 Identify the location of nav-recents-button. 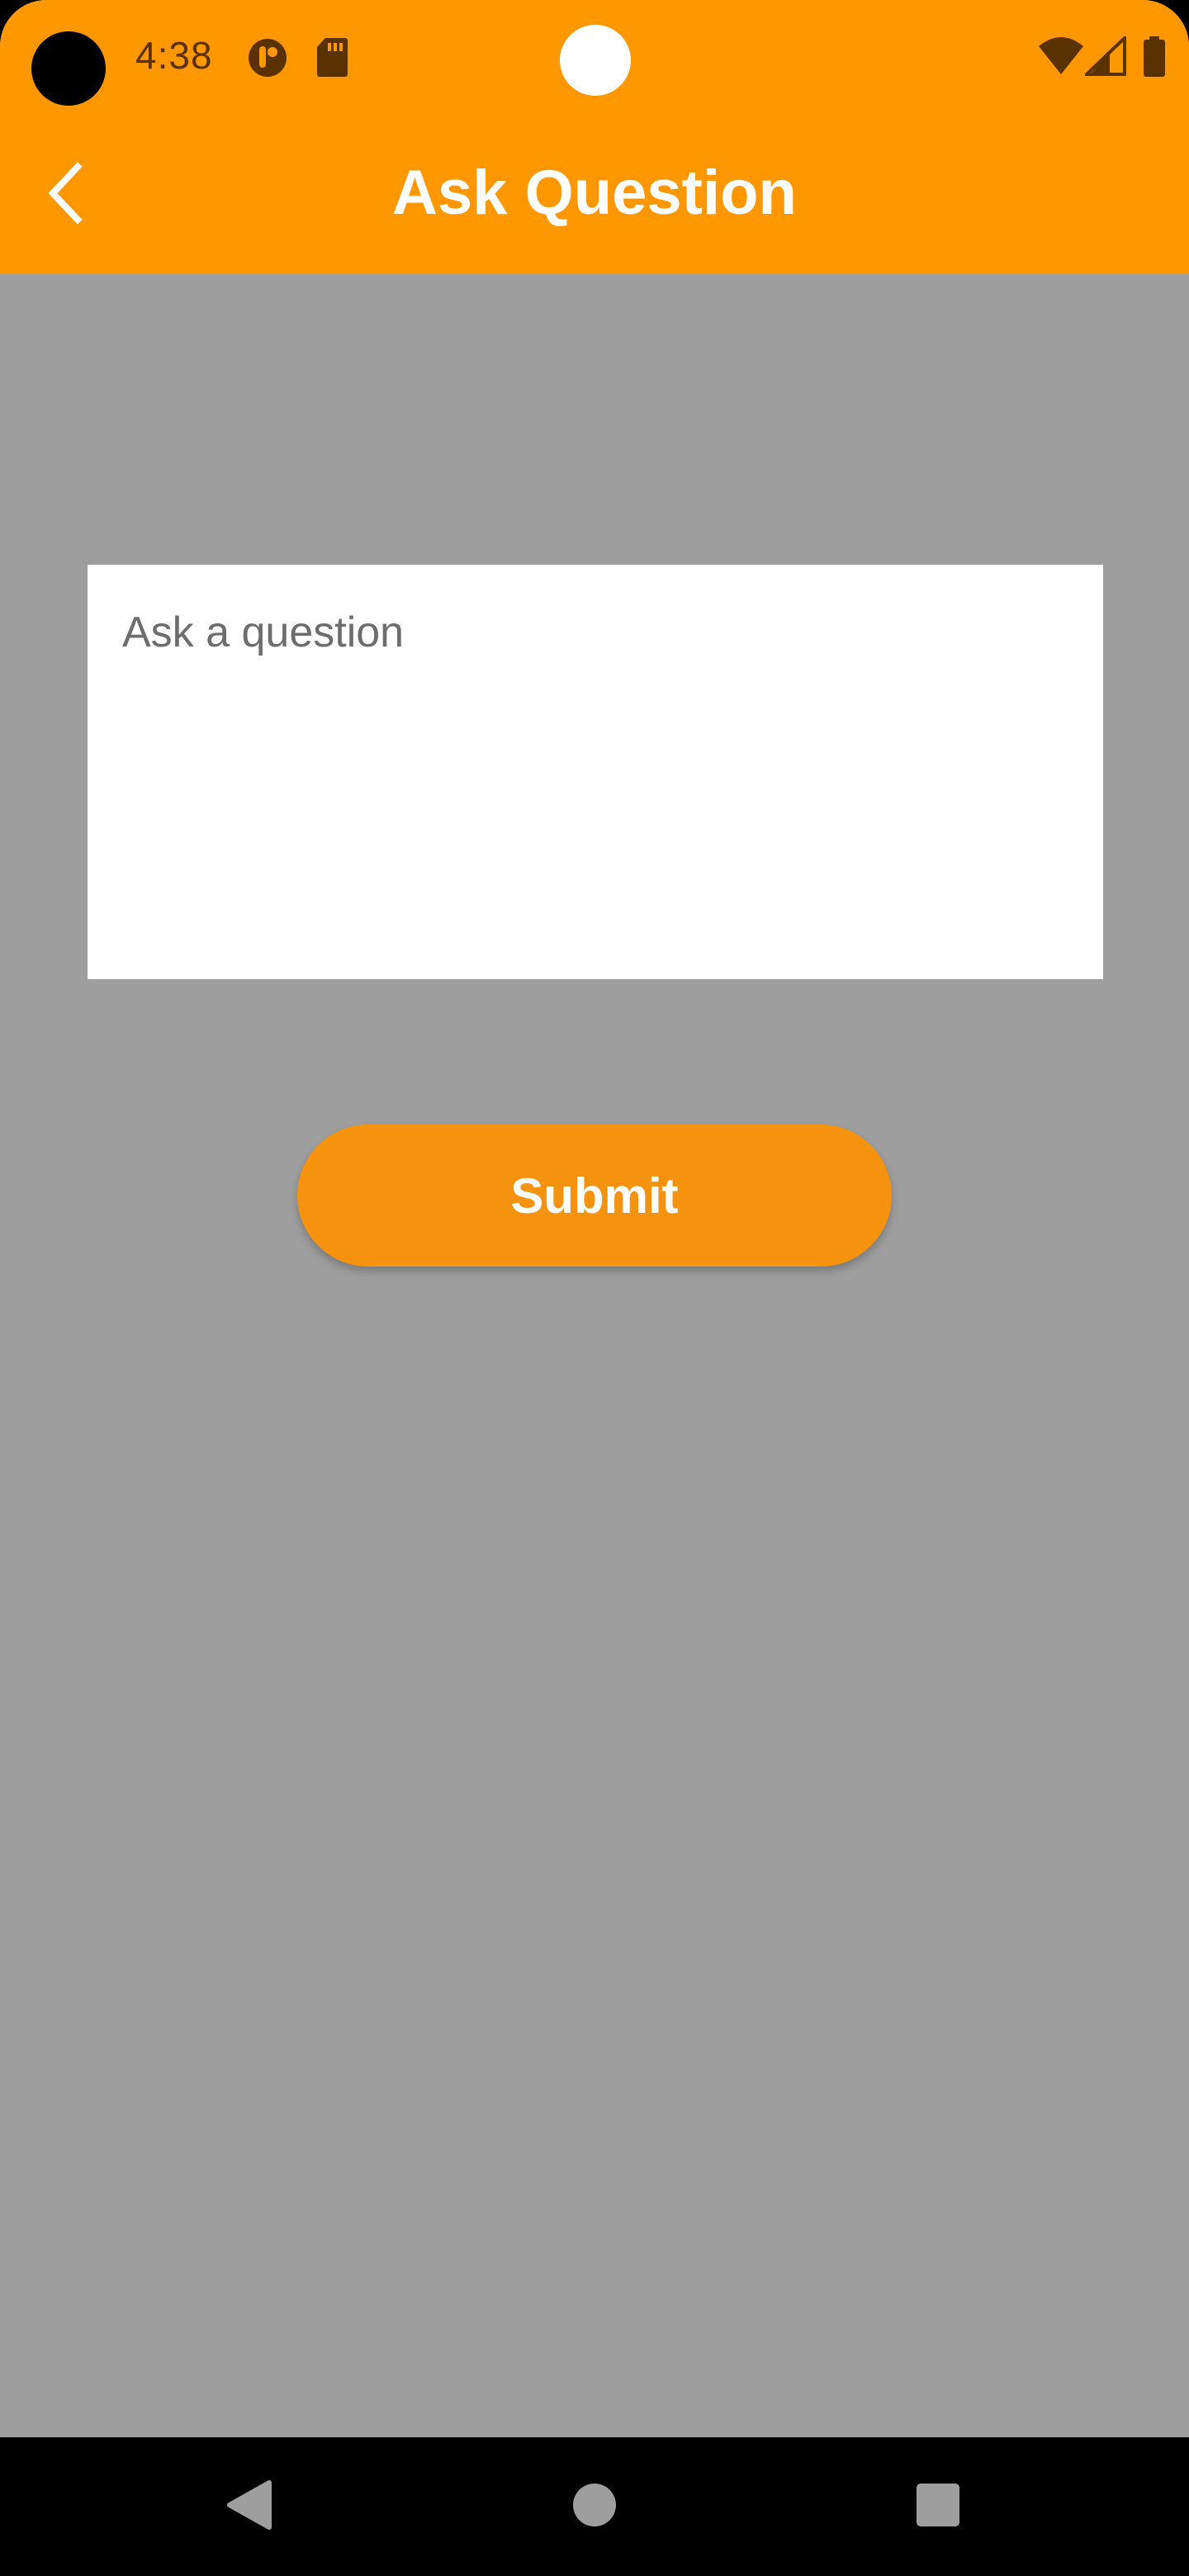
(938, 2506).